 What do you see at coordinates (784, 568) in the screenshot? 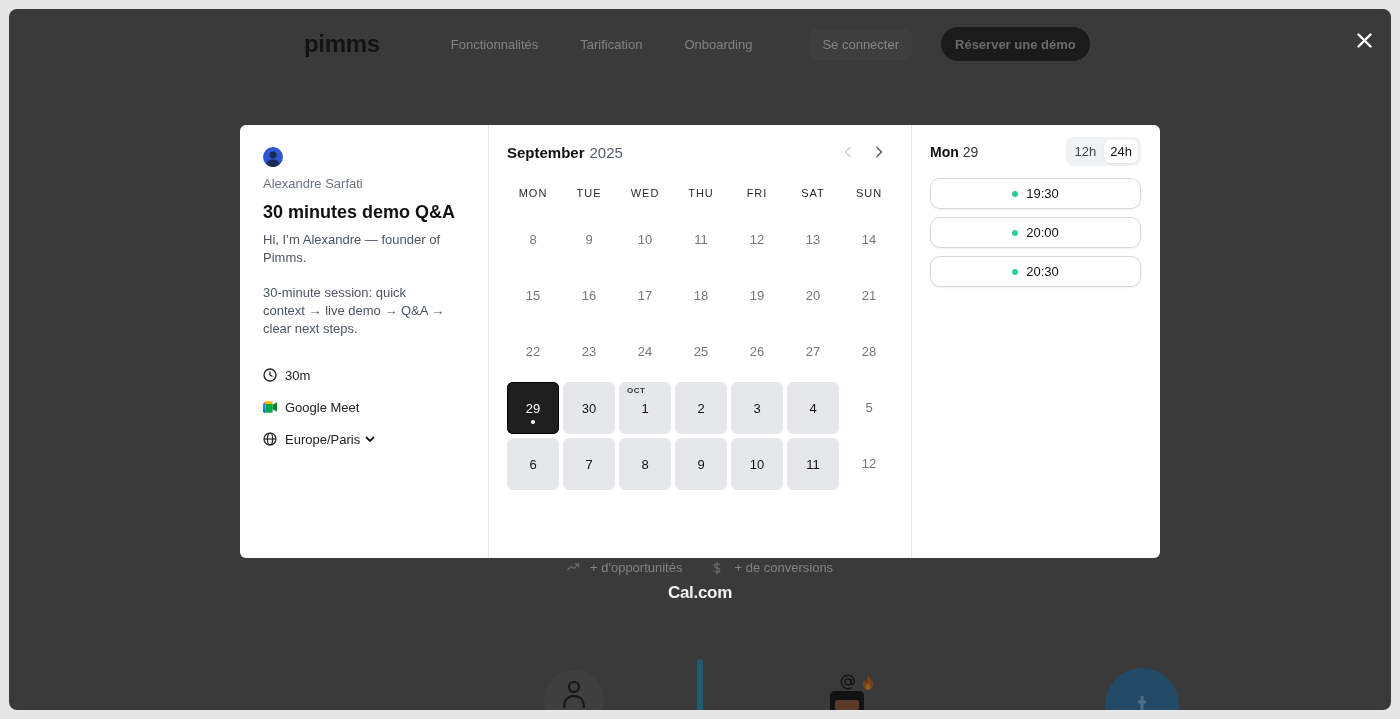
I see `benefit-text: + de conversions` at bounding box center [784, 568].